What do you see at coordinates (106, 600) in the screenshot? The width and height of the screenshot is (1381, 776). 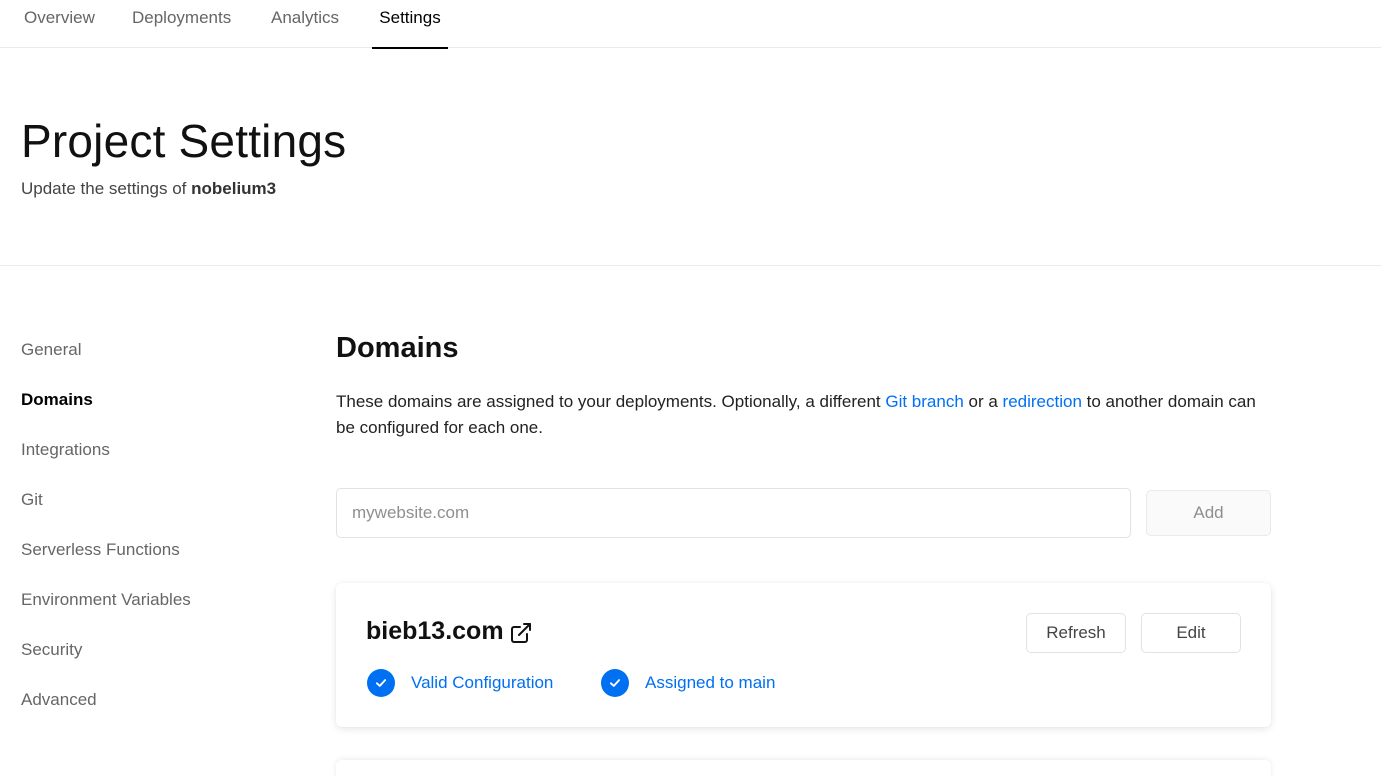 I see `sidebar-item-environment-variables: Environment Variables` at bounding box center [106, 600].